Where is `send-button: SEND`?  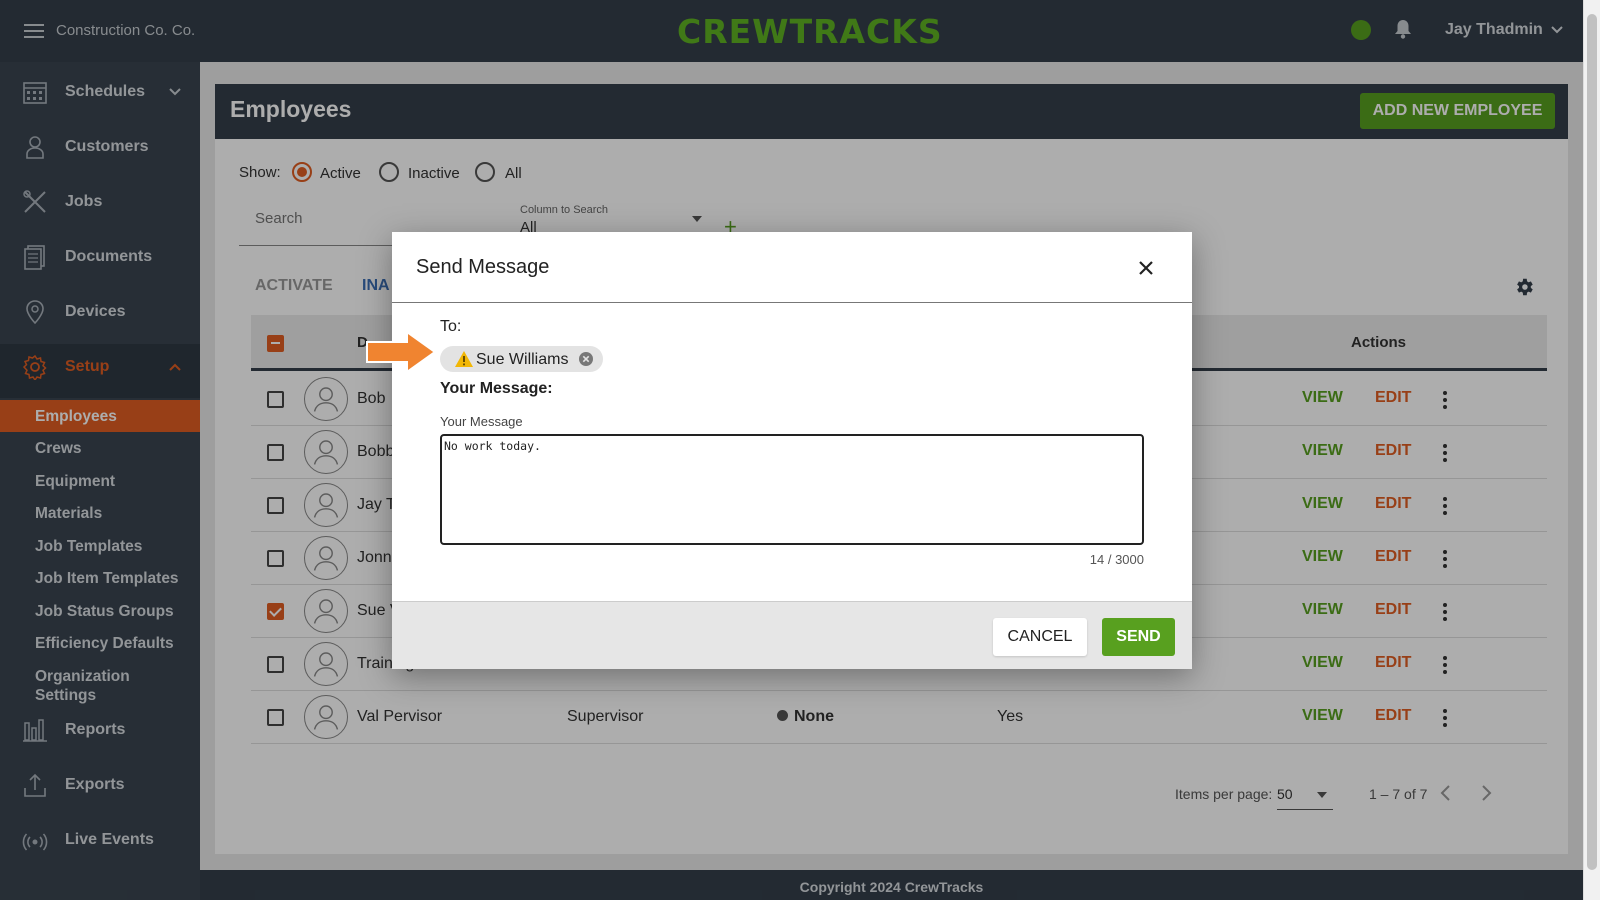
send-button: SEND is located at coordinates (1138, 637).